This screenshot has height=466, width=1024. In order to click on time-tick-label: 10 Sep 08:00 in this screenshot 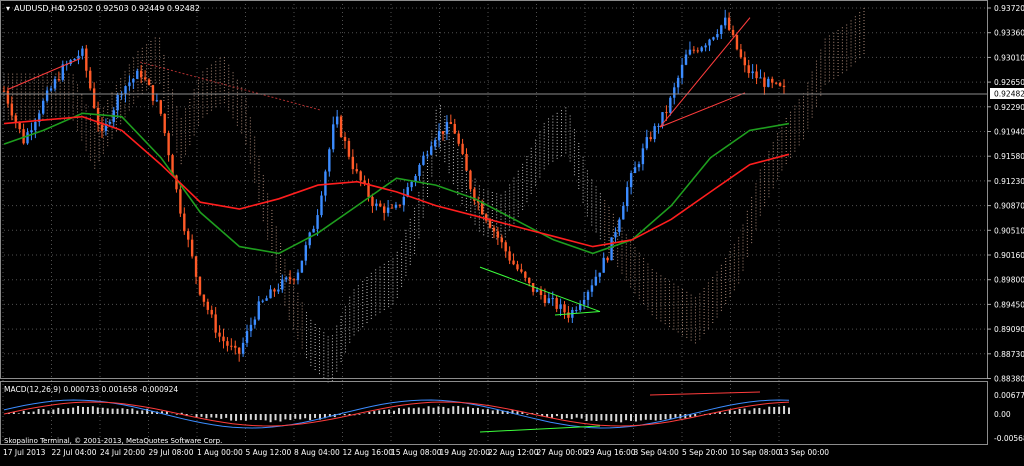, I will do `click(756, 452)`.